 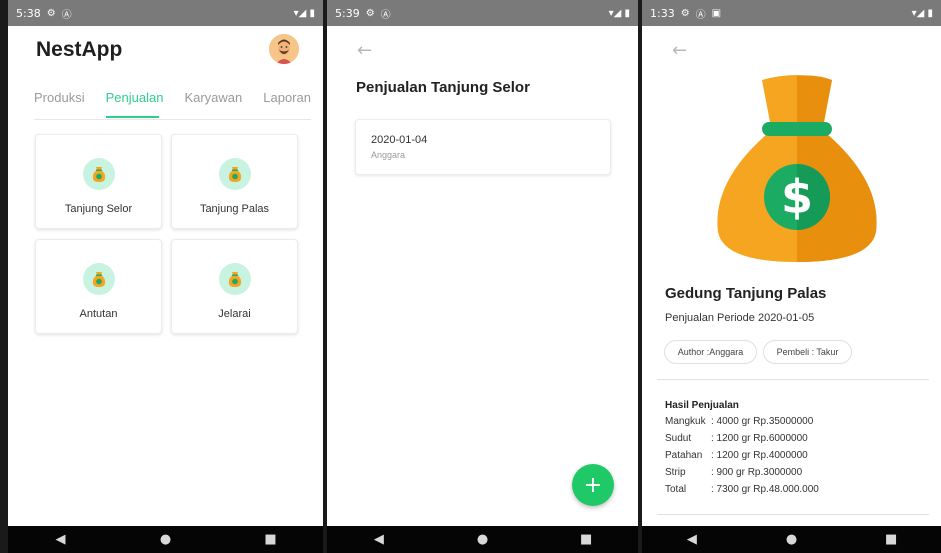 What do you see at coordinates (388, 155) in the screenshot?
I see `sale-author: Anggara` at bounding box center [388, 155].